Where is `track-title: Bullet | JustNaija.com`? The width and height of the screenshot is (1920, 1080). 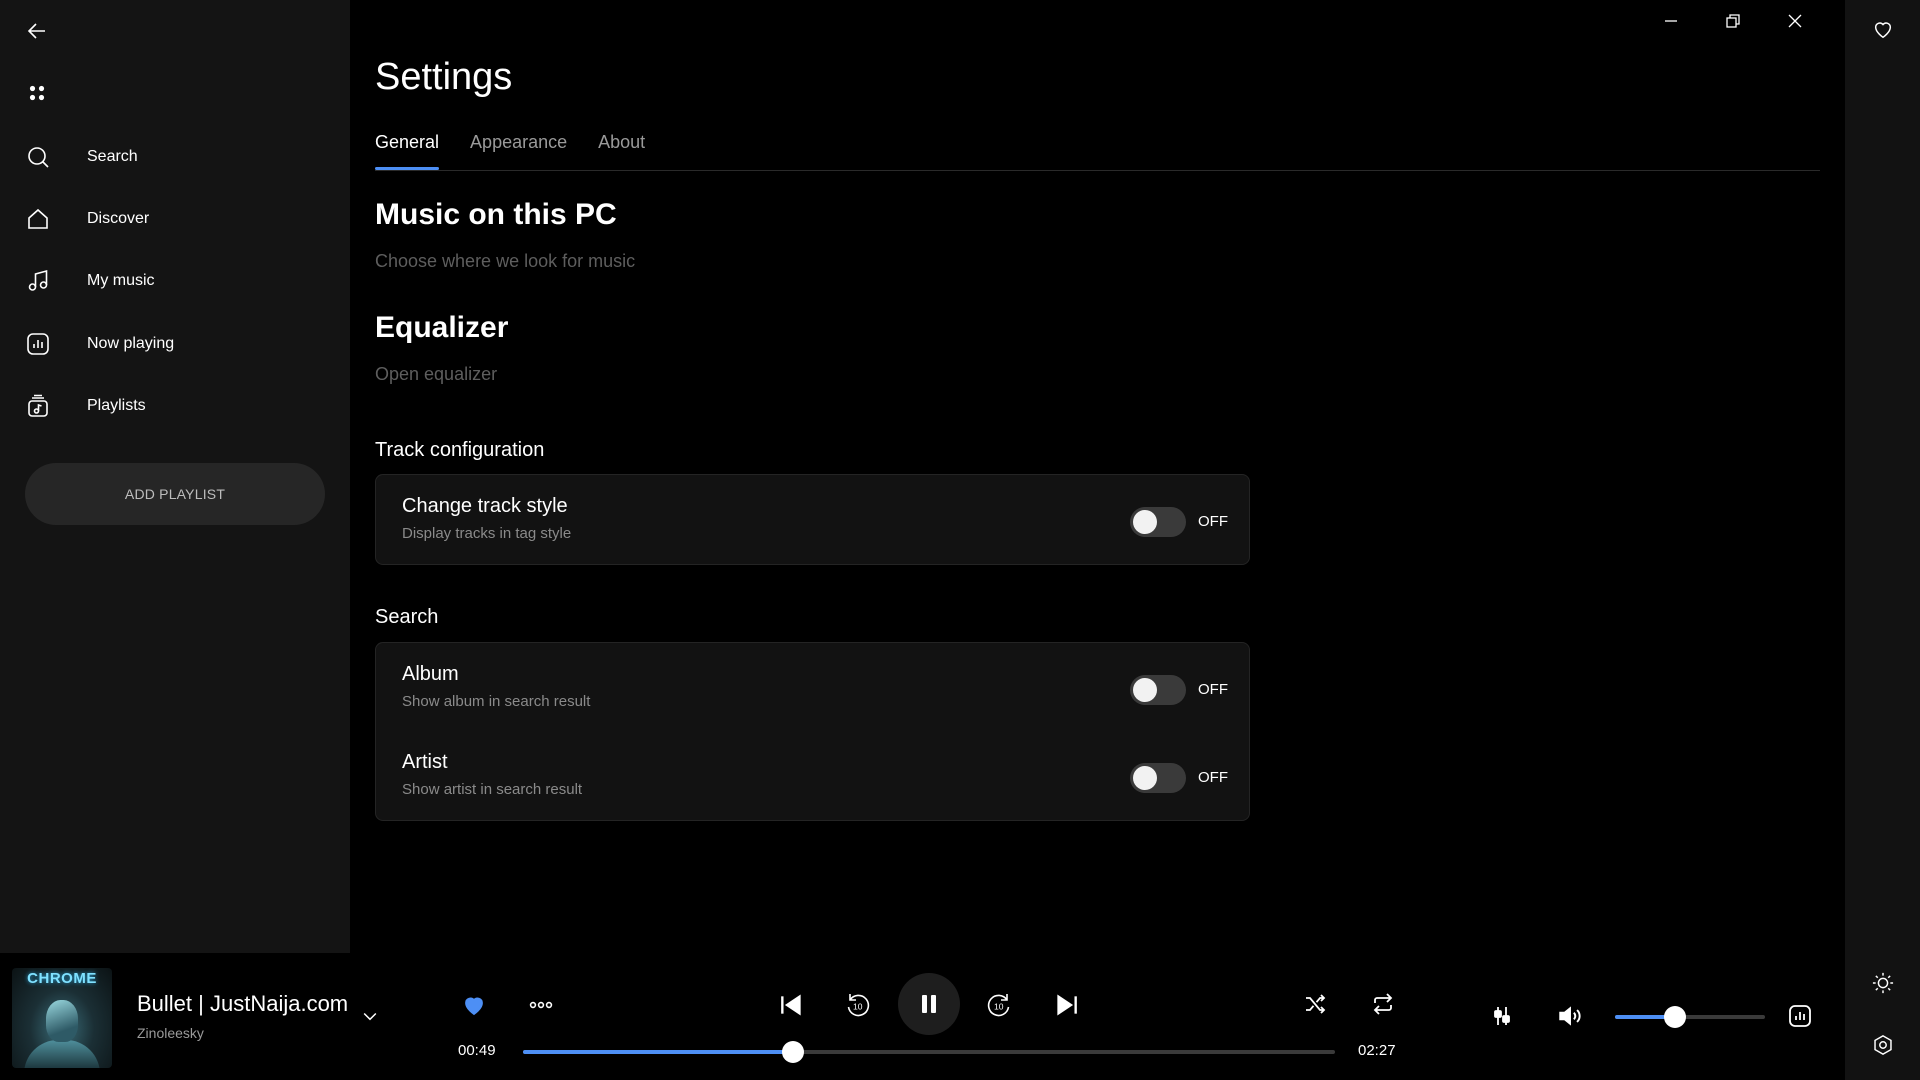
track-title: Bullet | JustNaija.com is located at coordinates (242, 1004).